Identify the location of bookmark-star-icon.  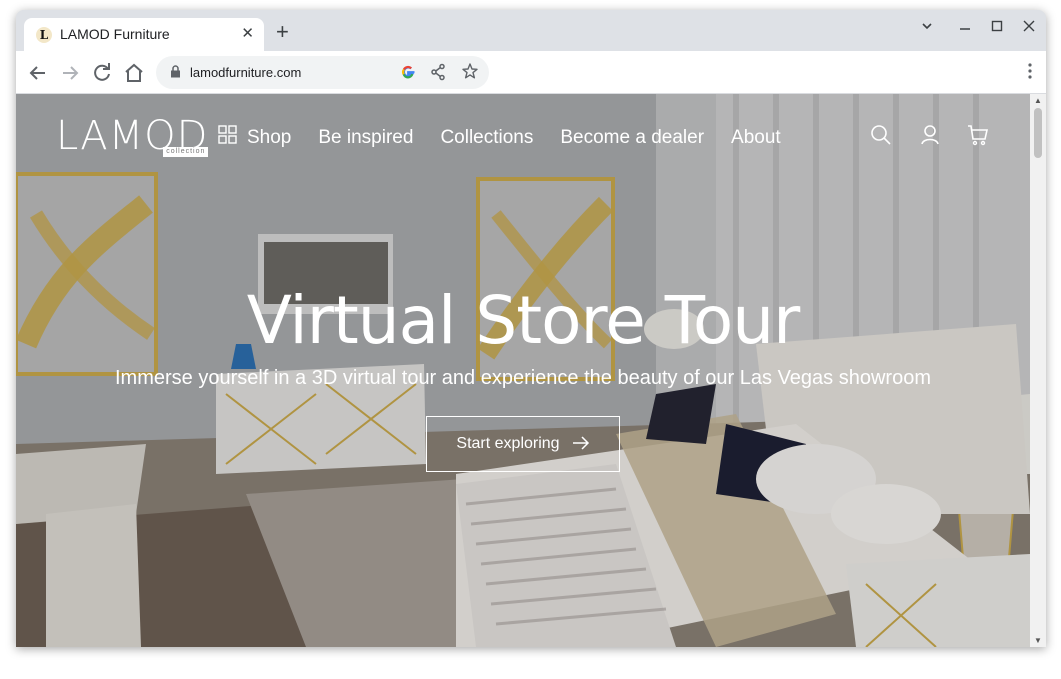
(470, 73).